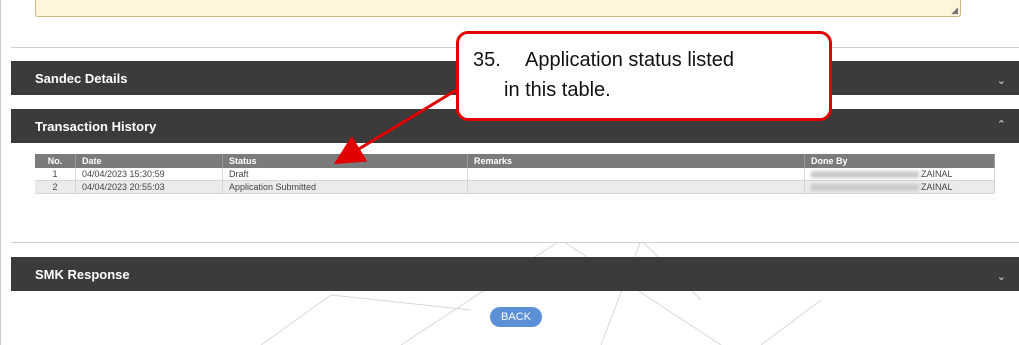  What do you see at coordinates (149, 187) in the screenshot?
I see `cell-date: 04/04/2023 20:55:03` at bounding box center [149, 187].